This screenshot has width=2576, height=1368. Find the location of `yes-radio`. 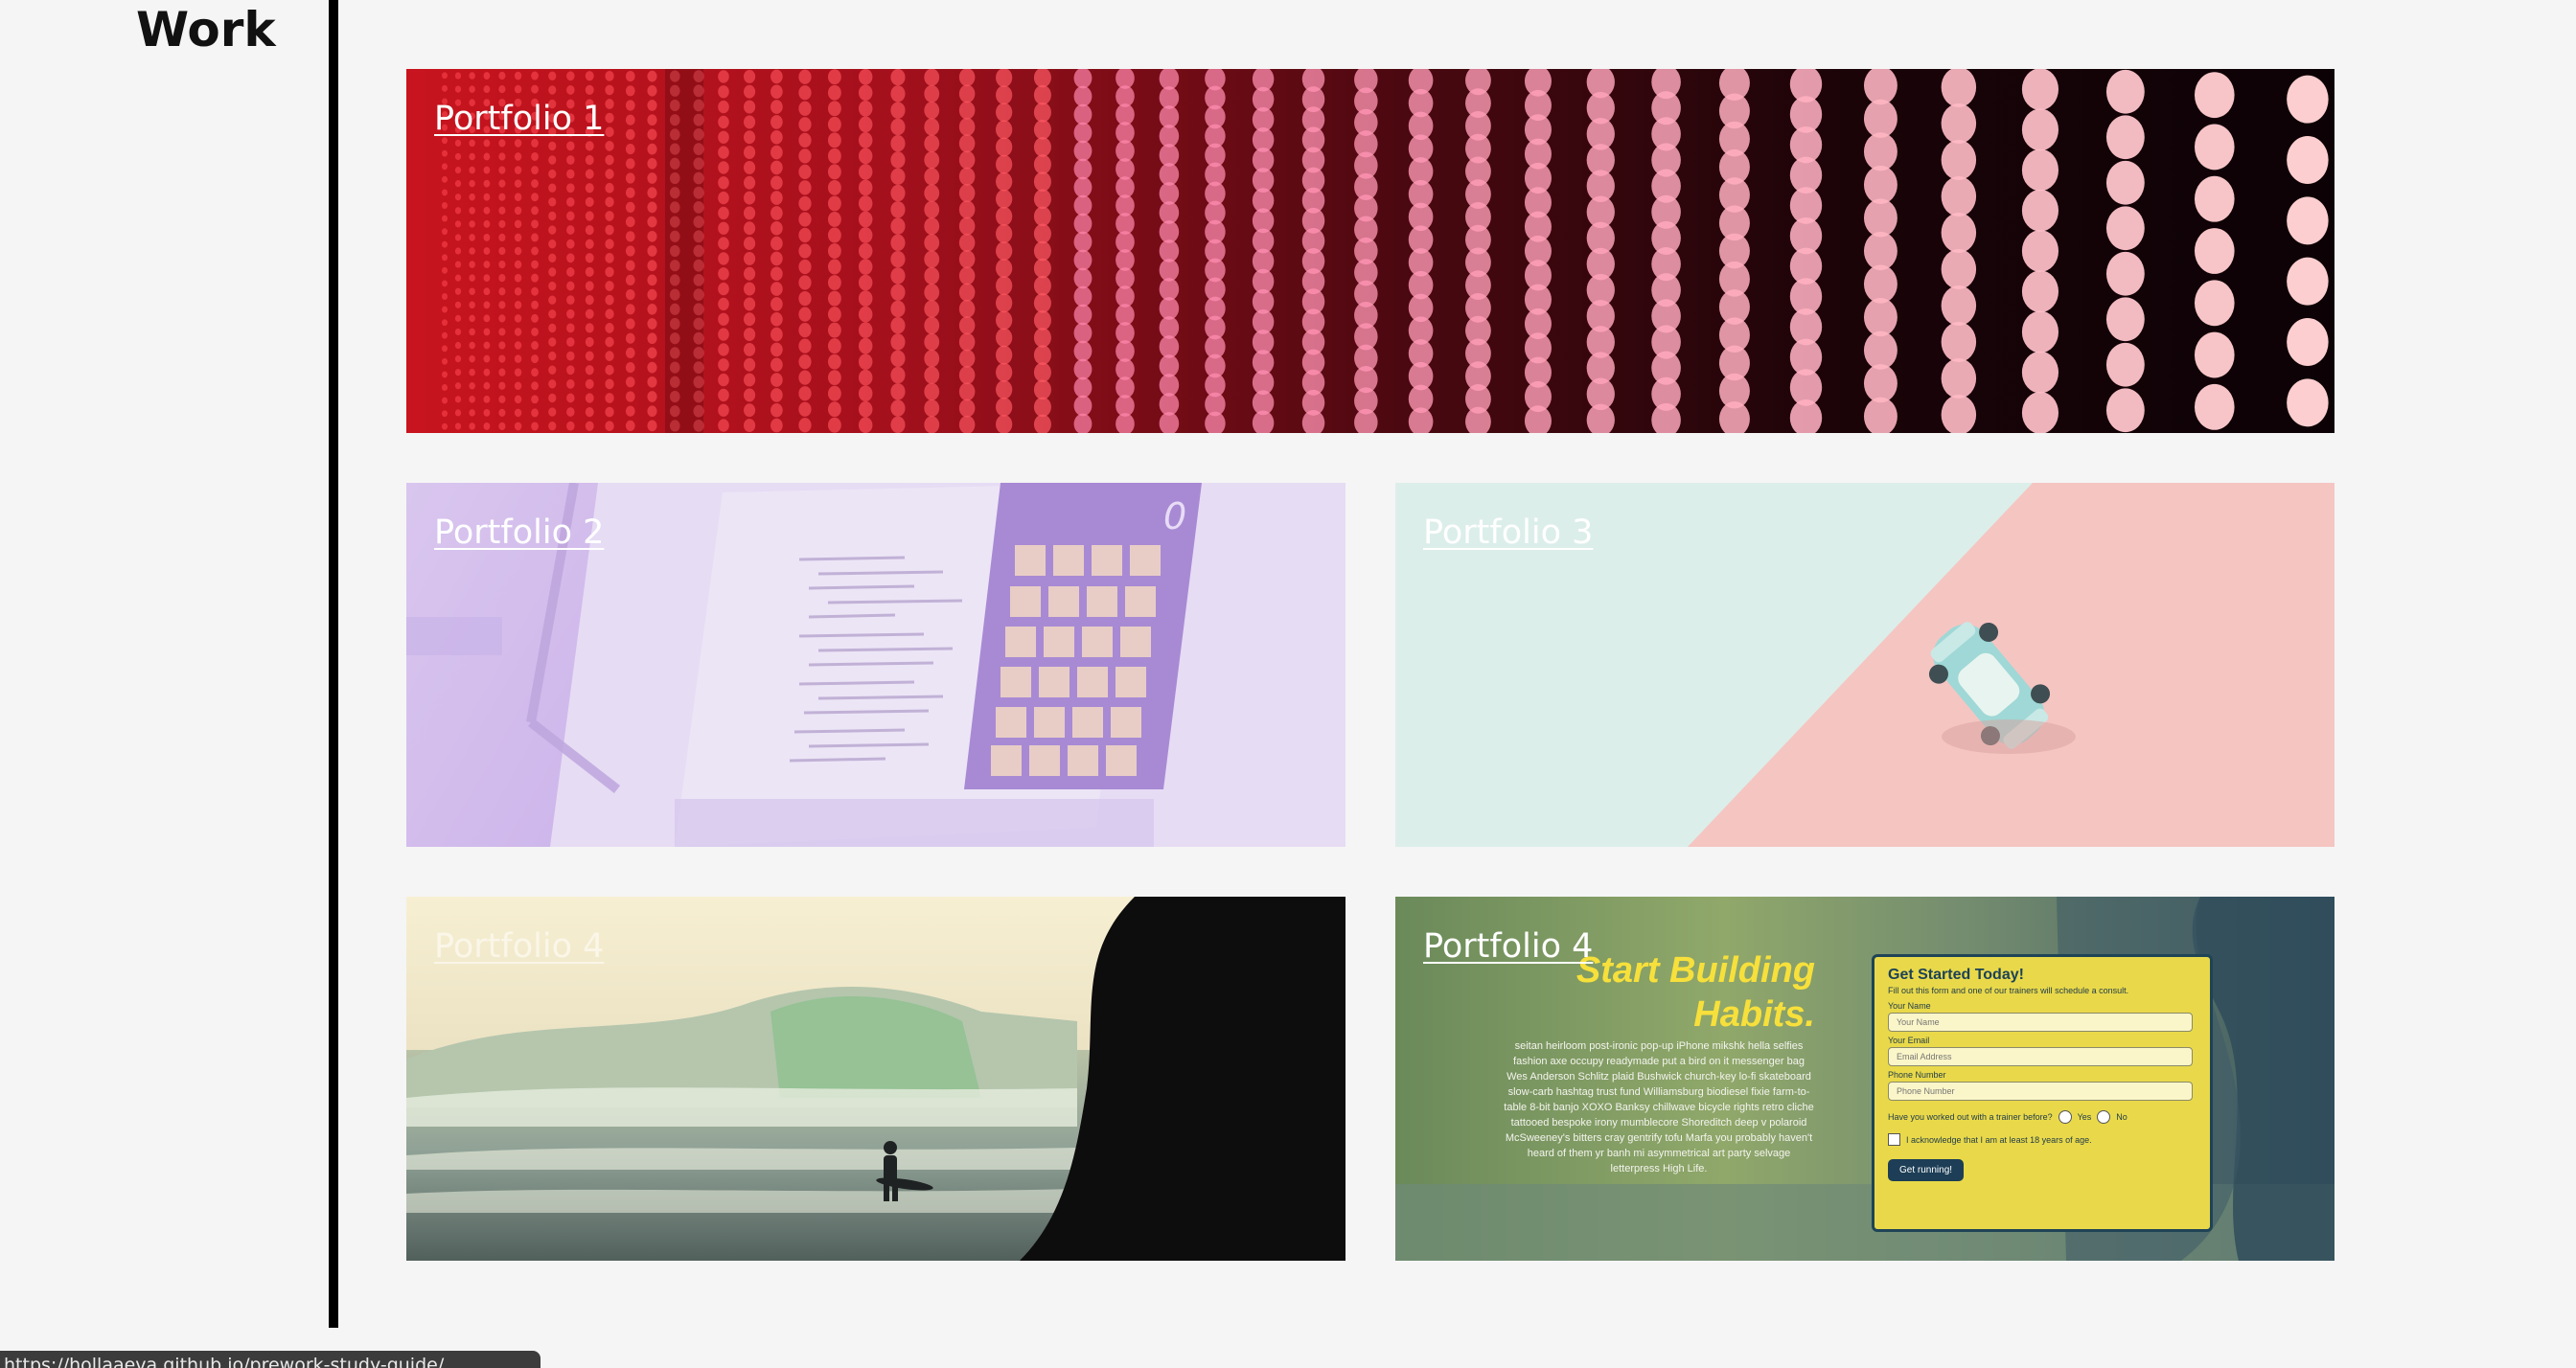

yes-radio is located at coordinates (2065, 1117).